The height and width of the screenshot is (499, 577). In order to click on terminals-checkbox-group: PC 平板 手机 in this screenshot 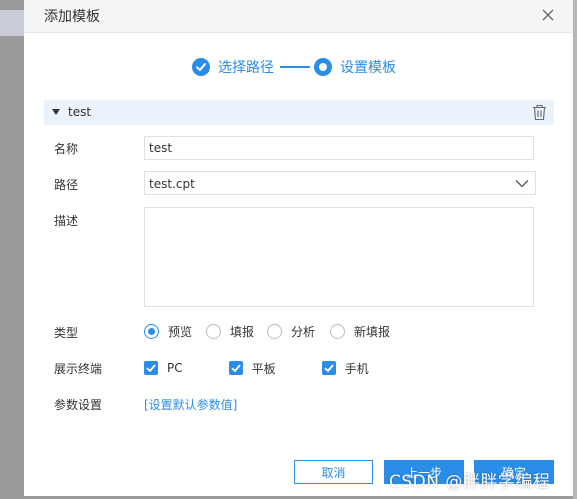, I will do `click(256, 368)`.